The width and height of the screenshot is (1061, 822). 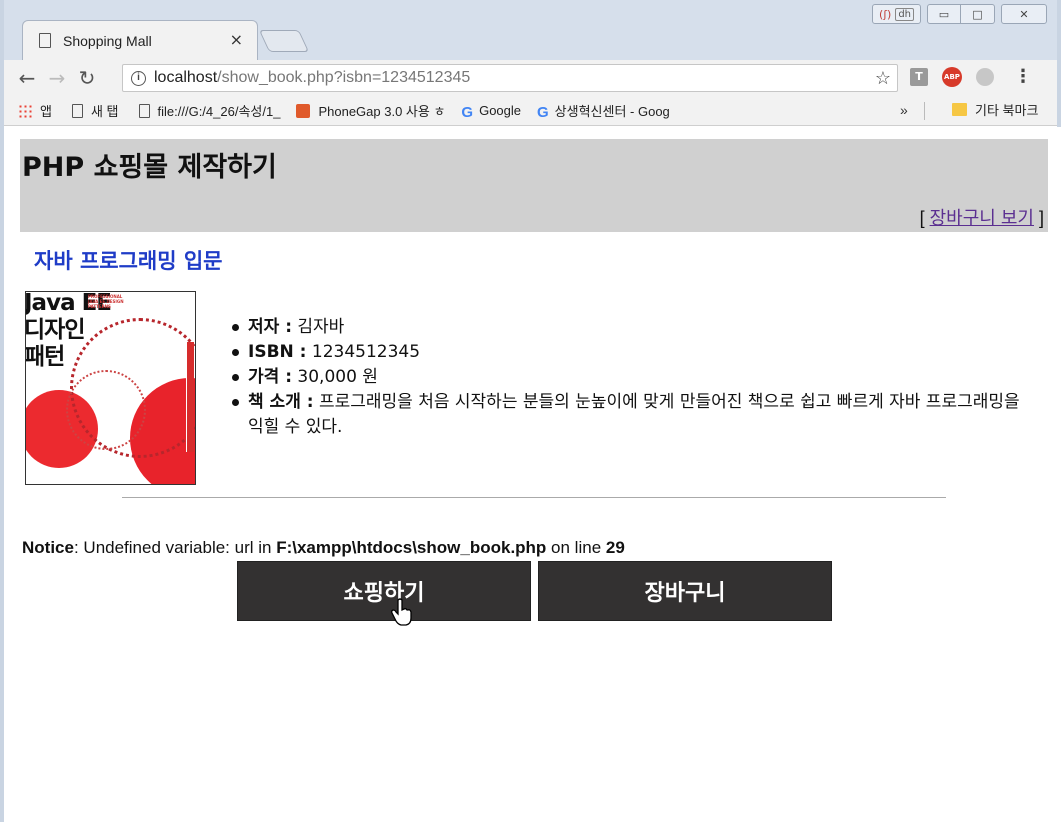 I want to click on bookmark-sangsaeng: G 상생혁신센터 - Goog, so click(x=603, y=111).